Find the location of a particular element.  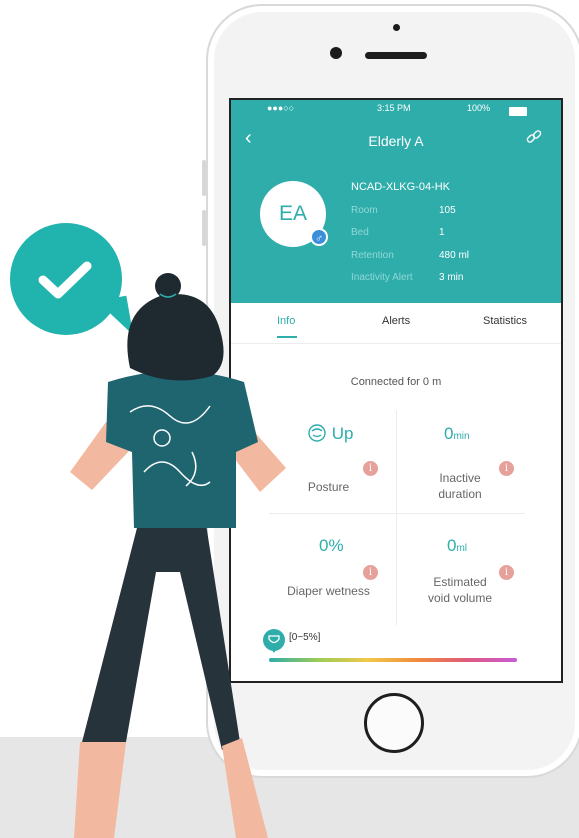

void-label-line: void volume is located at coordinates (460, 598).